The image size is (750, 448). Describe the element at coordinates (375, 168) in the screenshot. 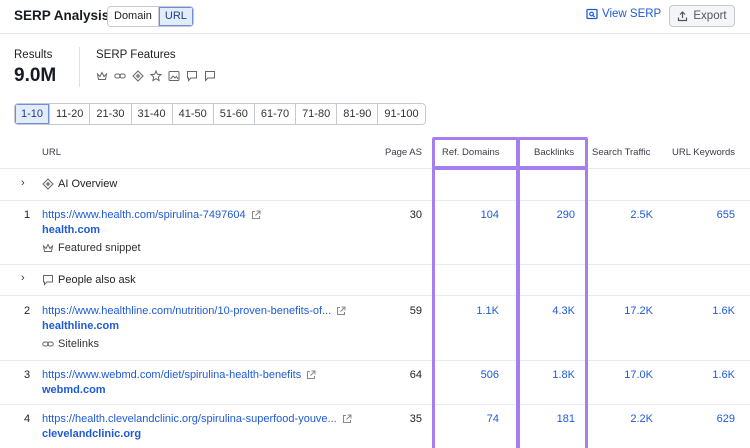

I see `table-header-divider` at that location.